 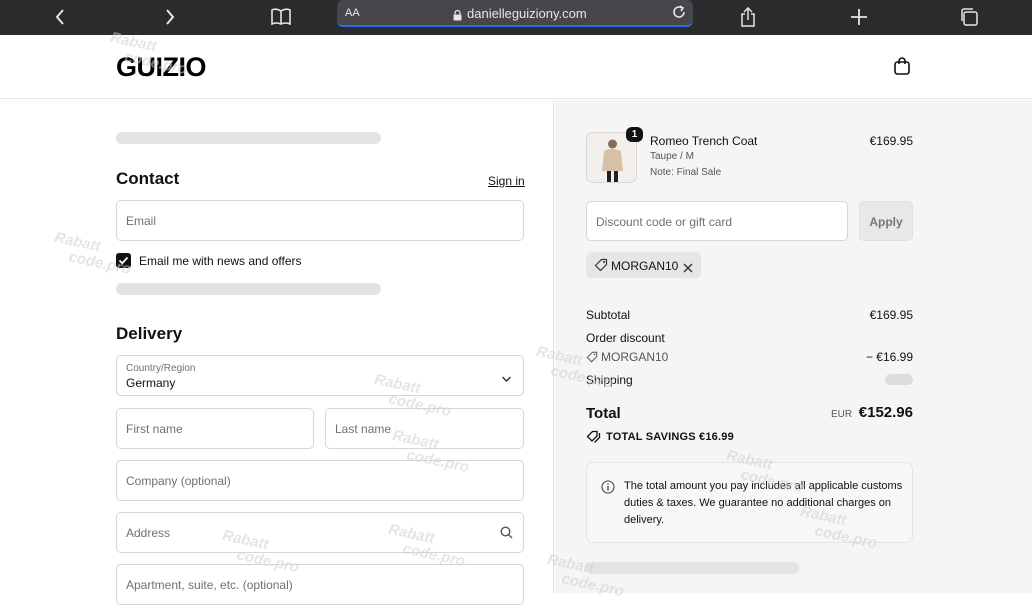 I want to click on lock-icon, so click(x=457, y=17).